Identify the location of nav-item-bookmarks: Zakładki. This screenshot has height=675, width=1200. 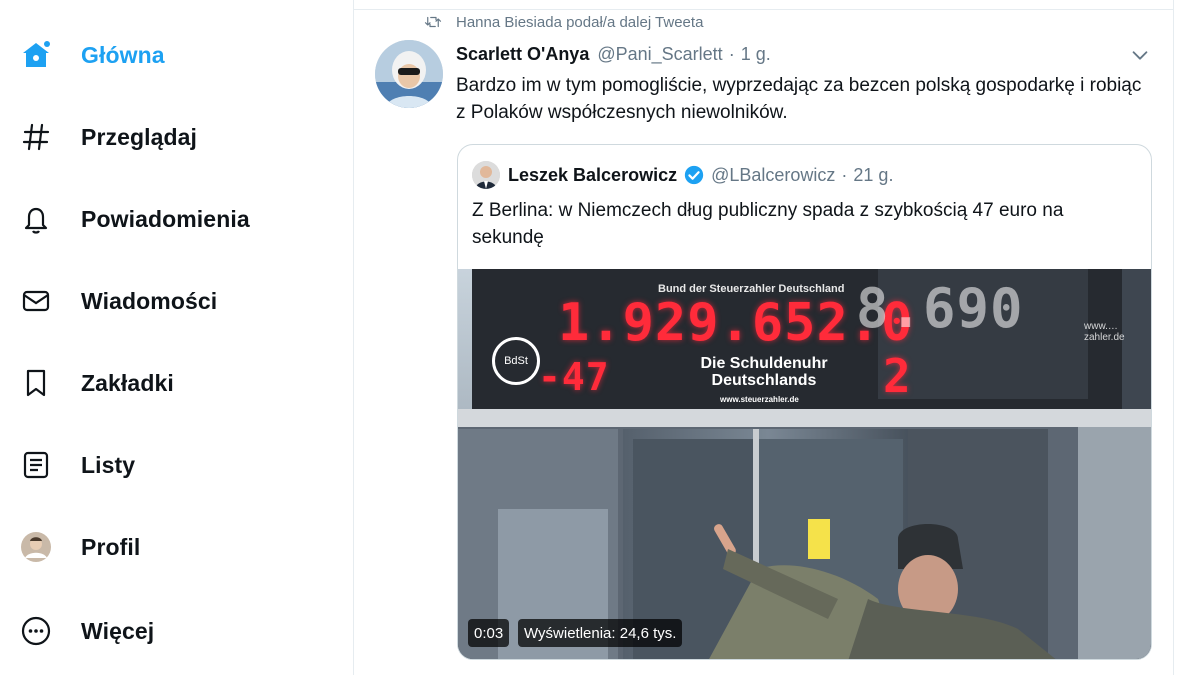
(96, 383).